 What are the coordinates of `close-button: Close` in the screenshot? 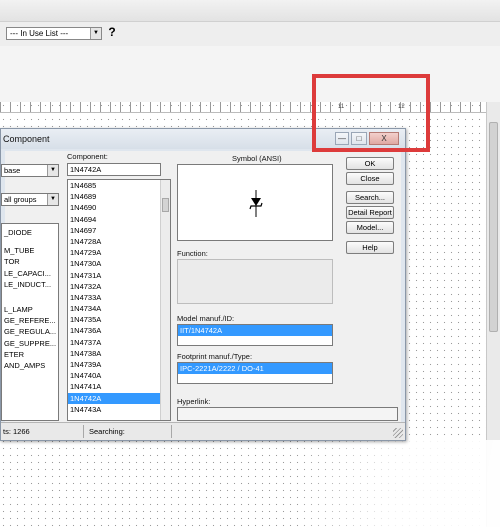 It's located at (370, 178).